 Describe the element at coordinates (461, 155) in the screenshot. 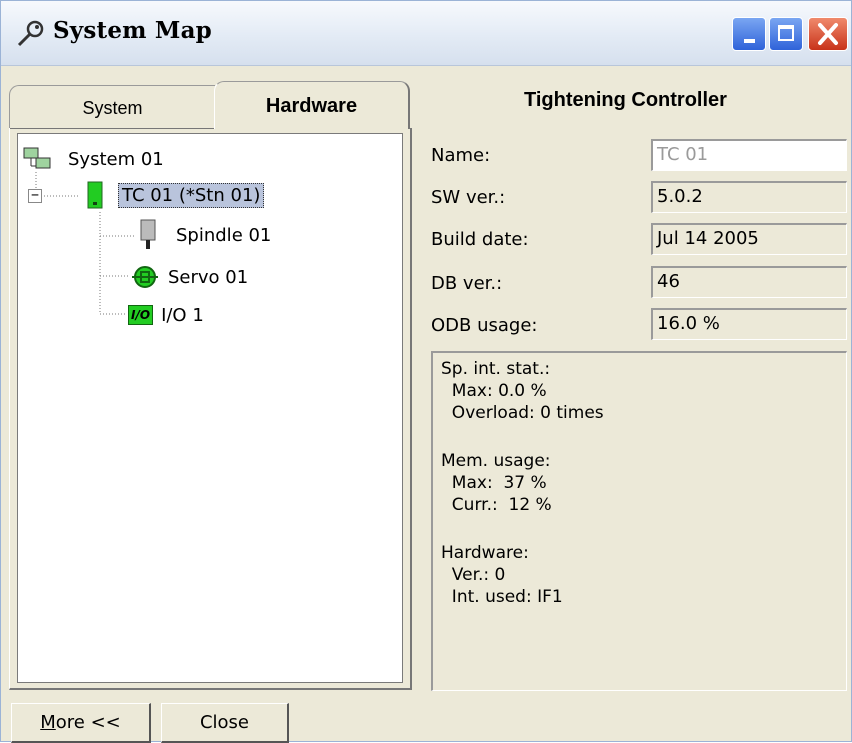

I see `name-label: Name:` at that location.